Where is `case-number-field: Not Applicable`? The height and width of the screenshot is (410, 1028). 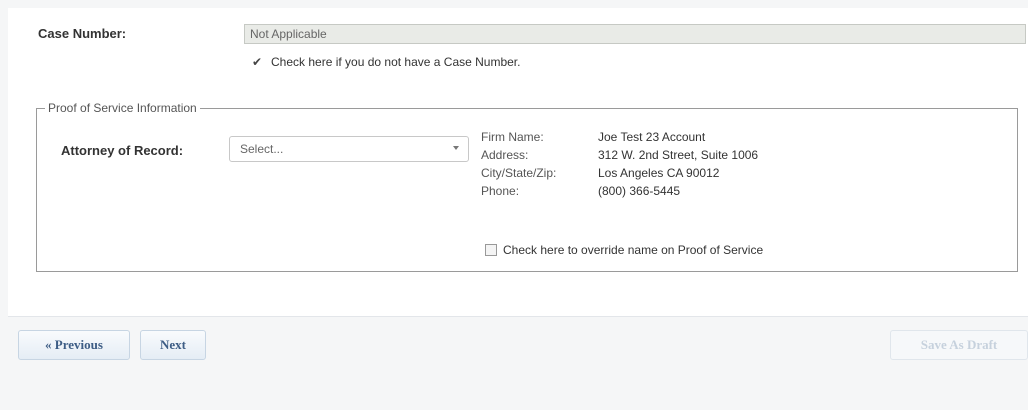 case-number-field: Not Applicable is located at coordinates (635, 34).